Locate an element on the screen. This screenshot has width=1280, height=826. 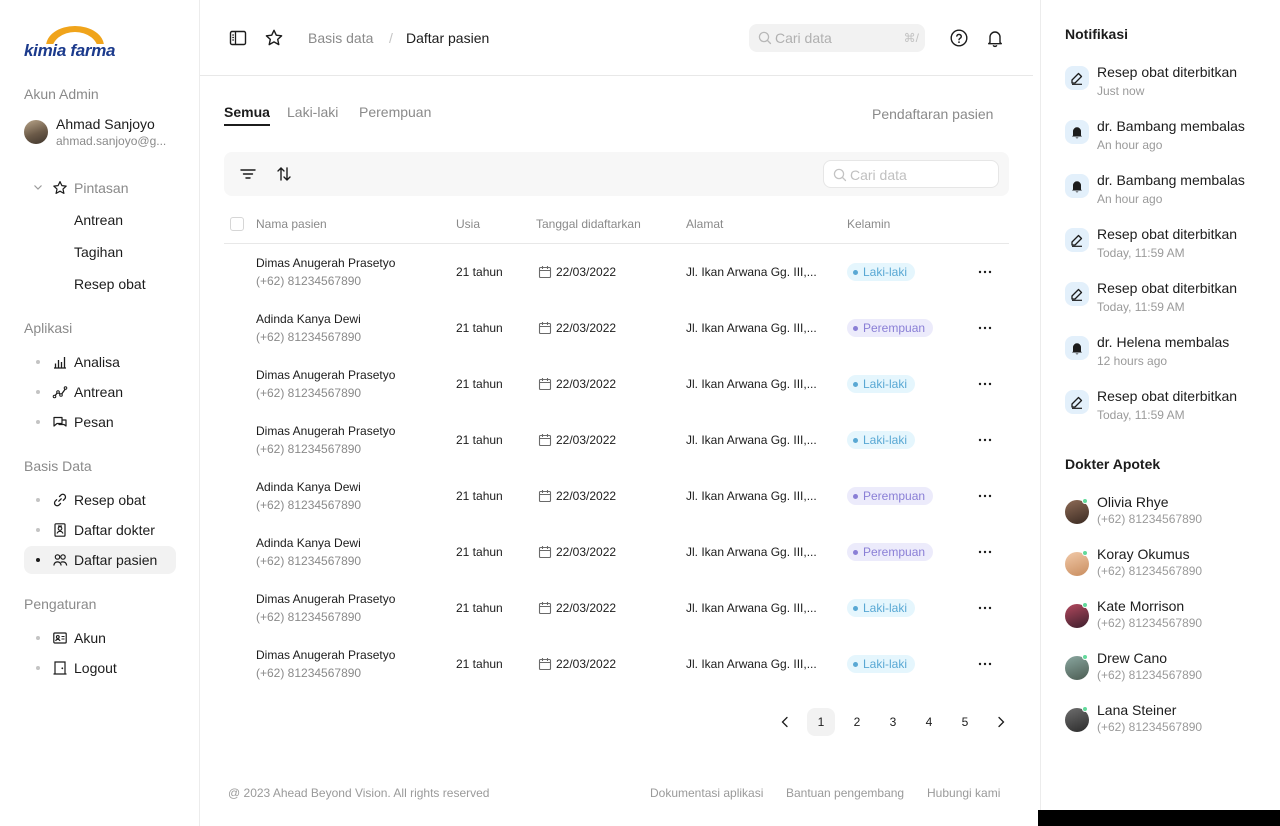
sidebar-item-akun: Akun is located at coordinates (100, 638).